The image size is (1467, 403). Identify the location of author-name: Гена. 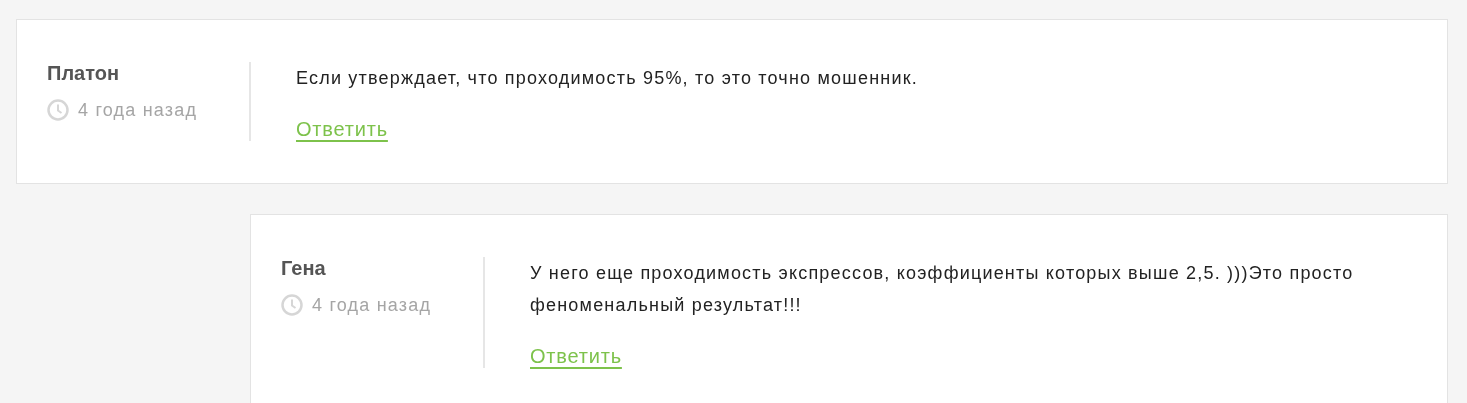
(304, 268).